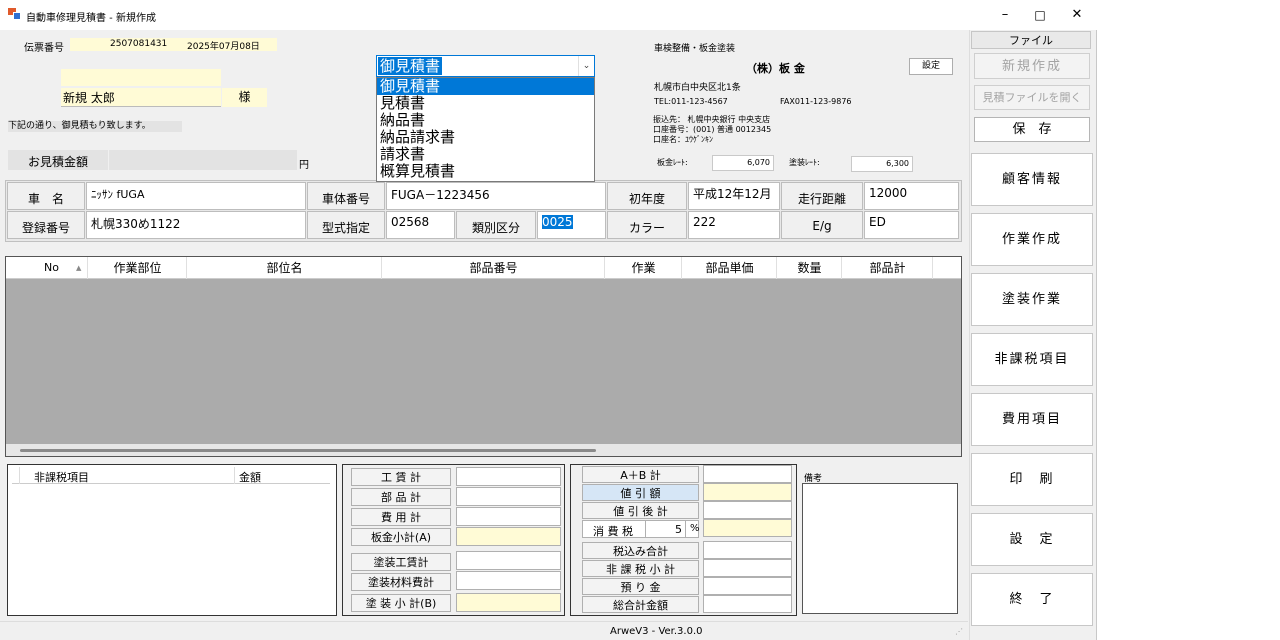  I want to click on settings-button: 設 定, so click(1032, 539).